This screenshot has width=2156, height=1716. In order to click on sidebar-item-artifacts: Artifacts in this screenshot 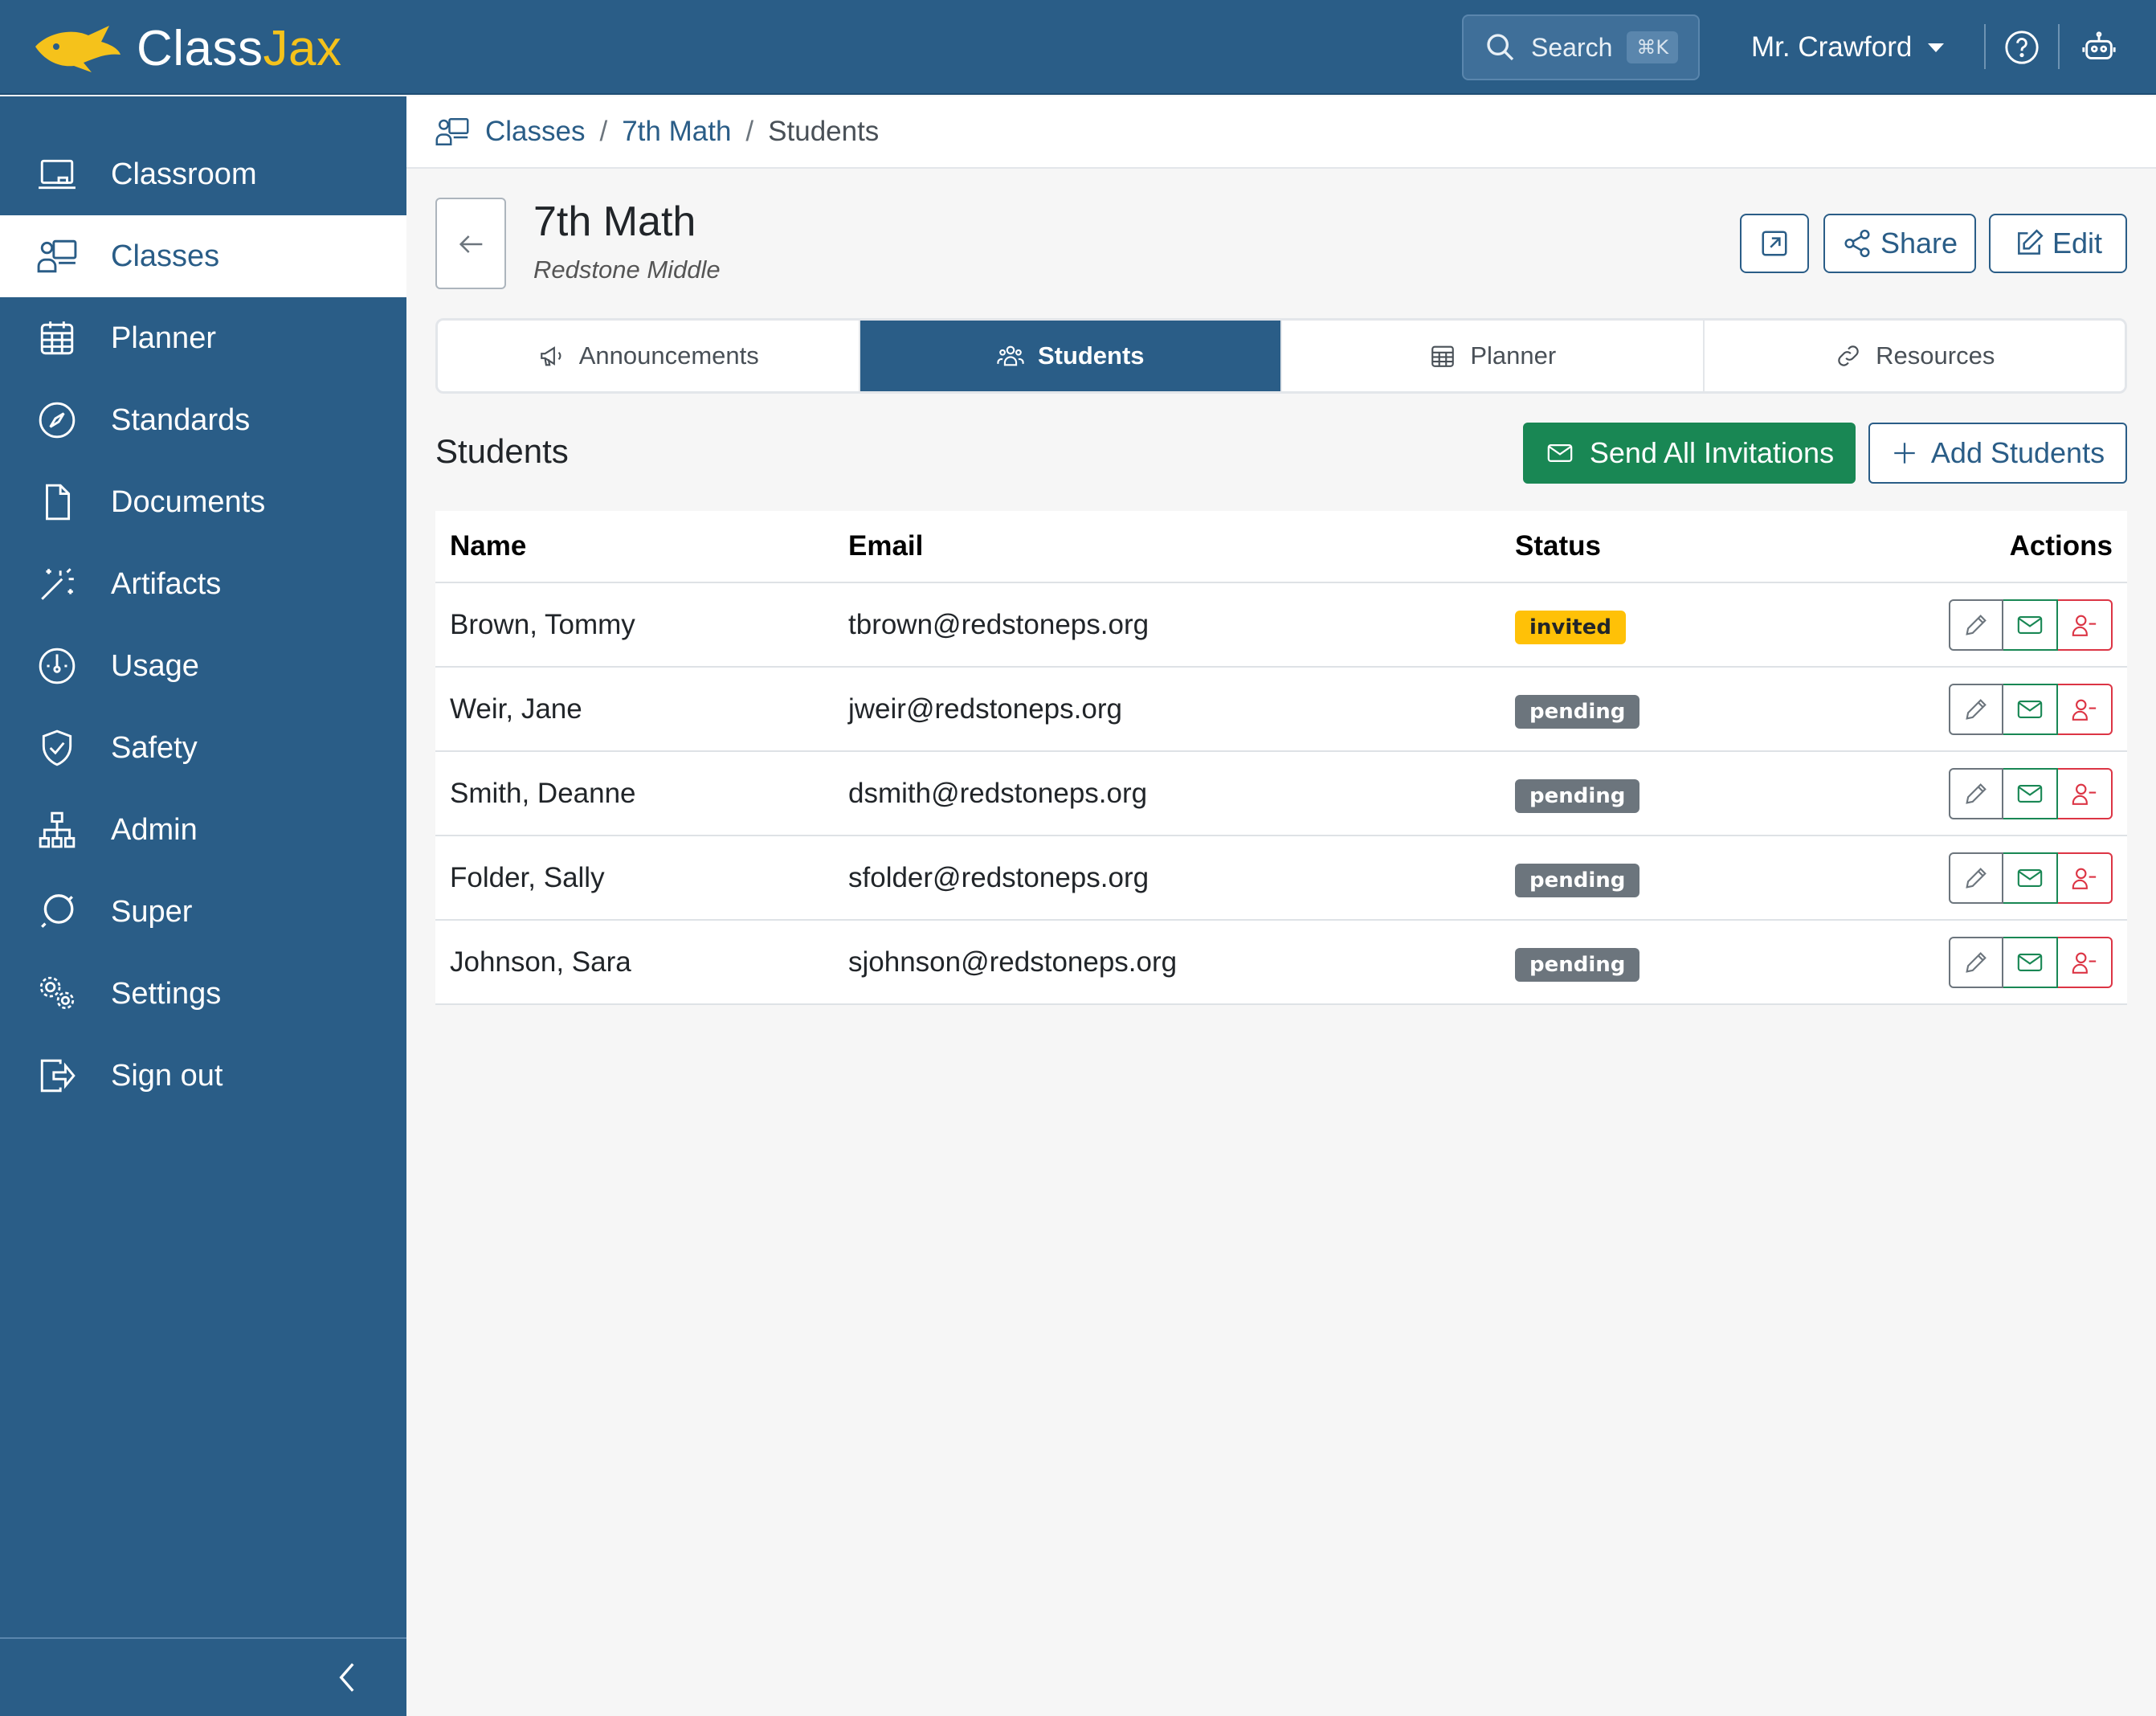, I will do `click(203, 584)`.